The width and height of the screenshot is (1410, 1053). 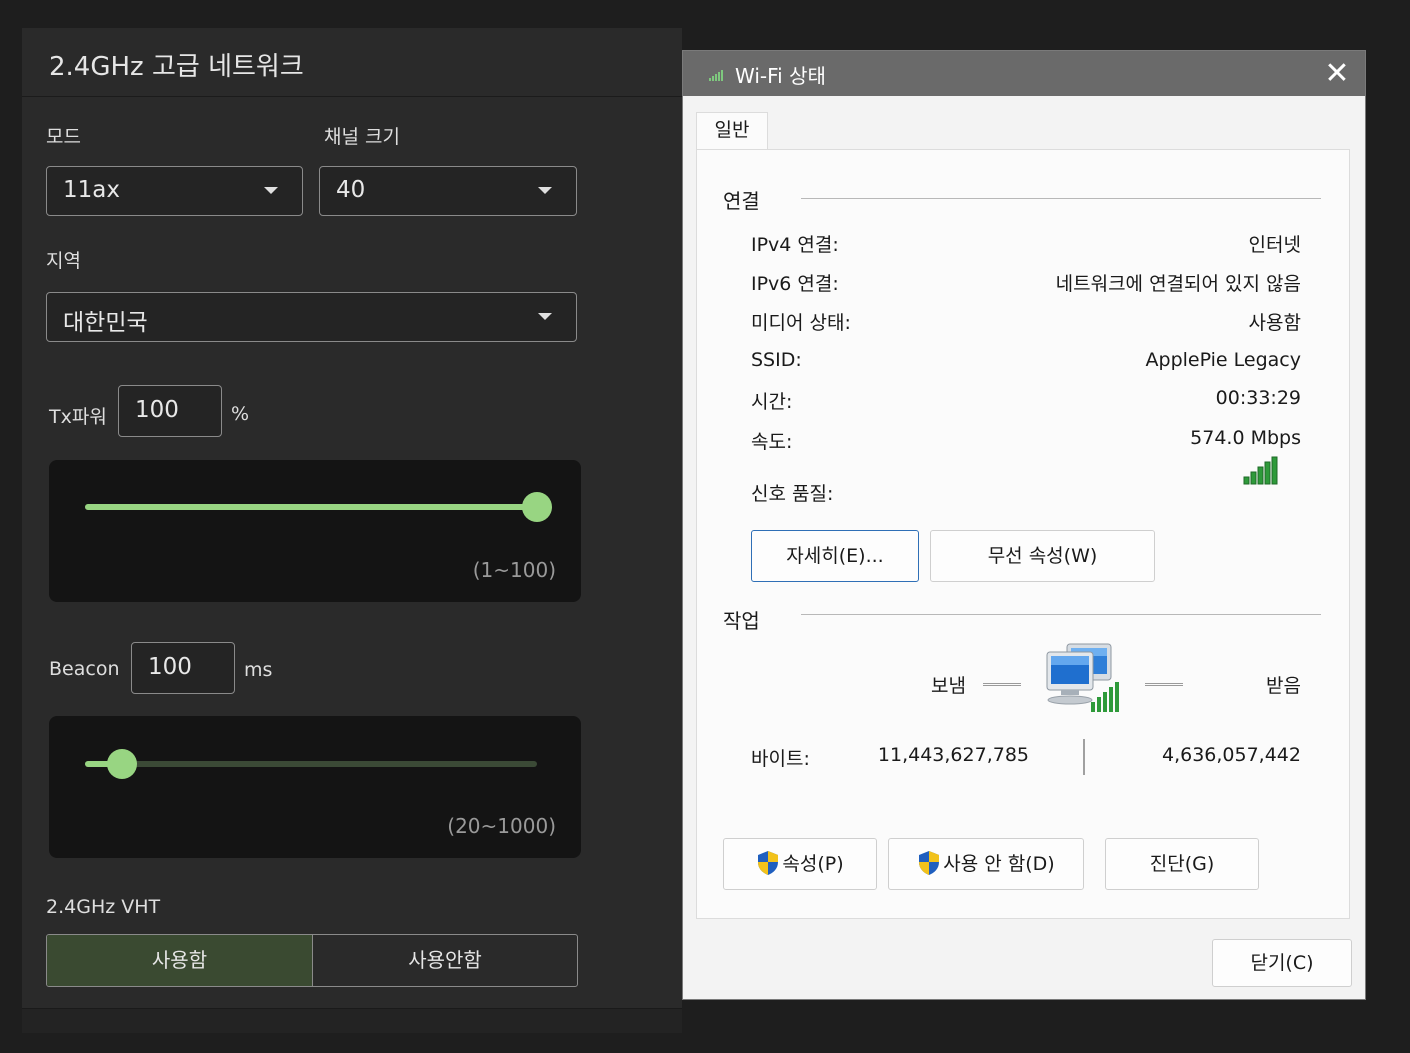 I want to click on speed-value: 574.0 Mbps, so click(x=1245, y=438).